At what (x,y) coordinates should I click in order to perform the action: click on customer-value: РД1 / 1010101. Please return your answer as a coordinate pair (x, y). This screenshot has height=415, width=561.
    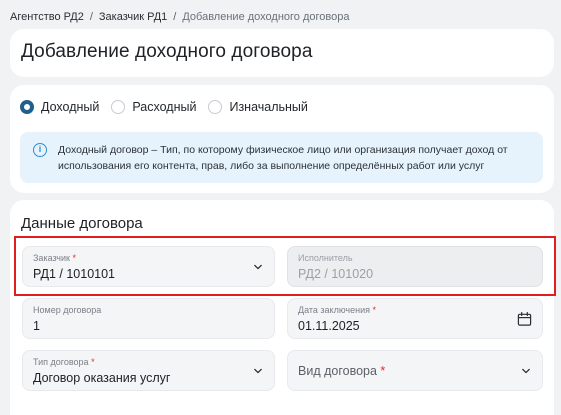
    Looking at the image, I should click on (74, 274).